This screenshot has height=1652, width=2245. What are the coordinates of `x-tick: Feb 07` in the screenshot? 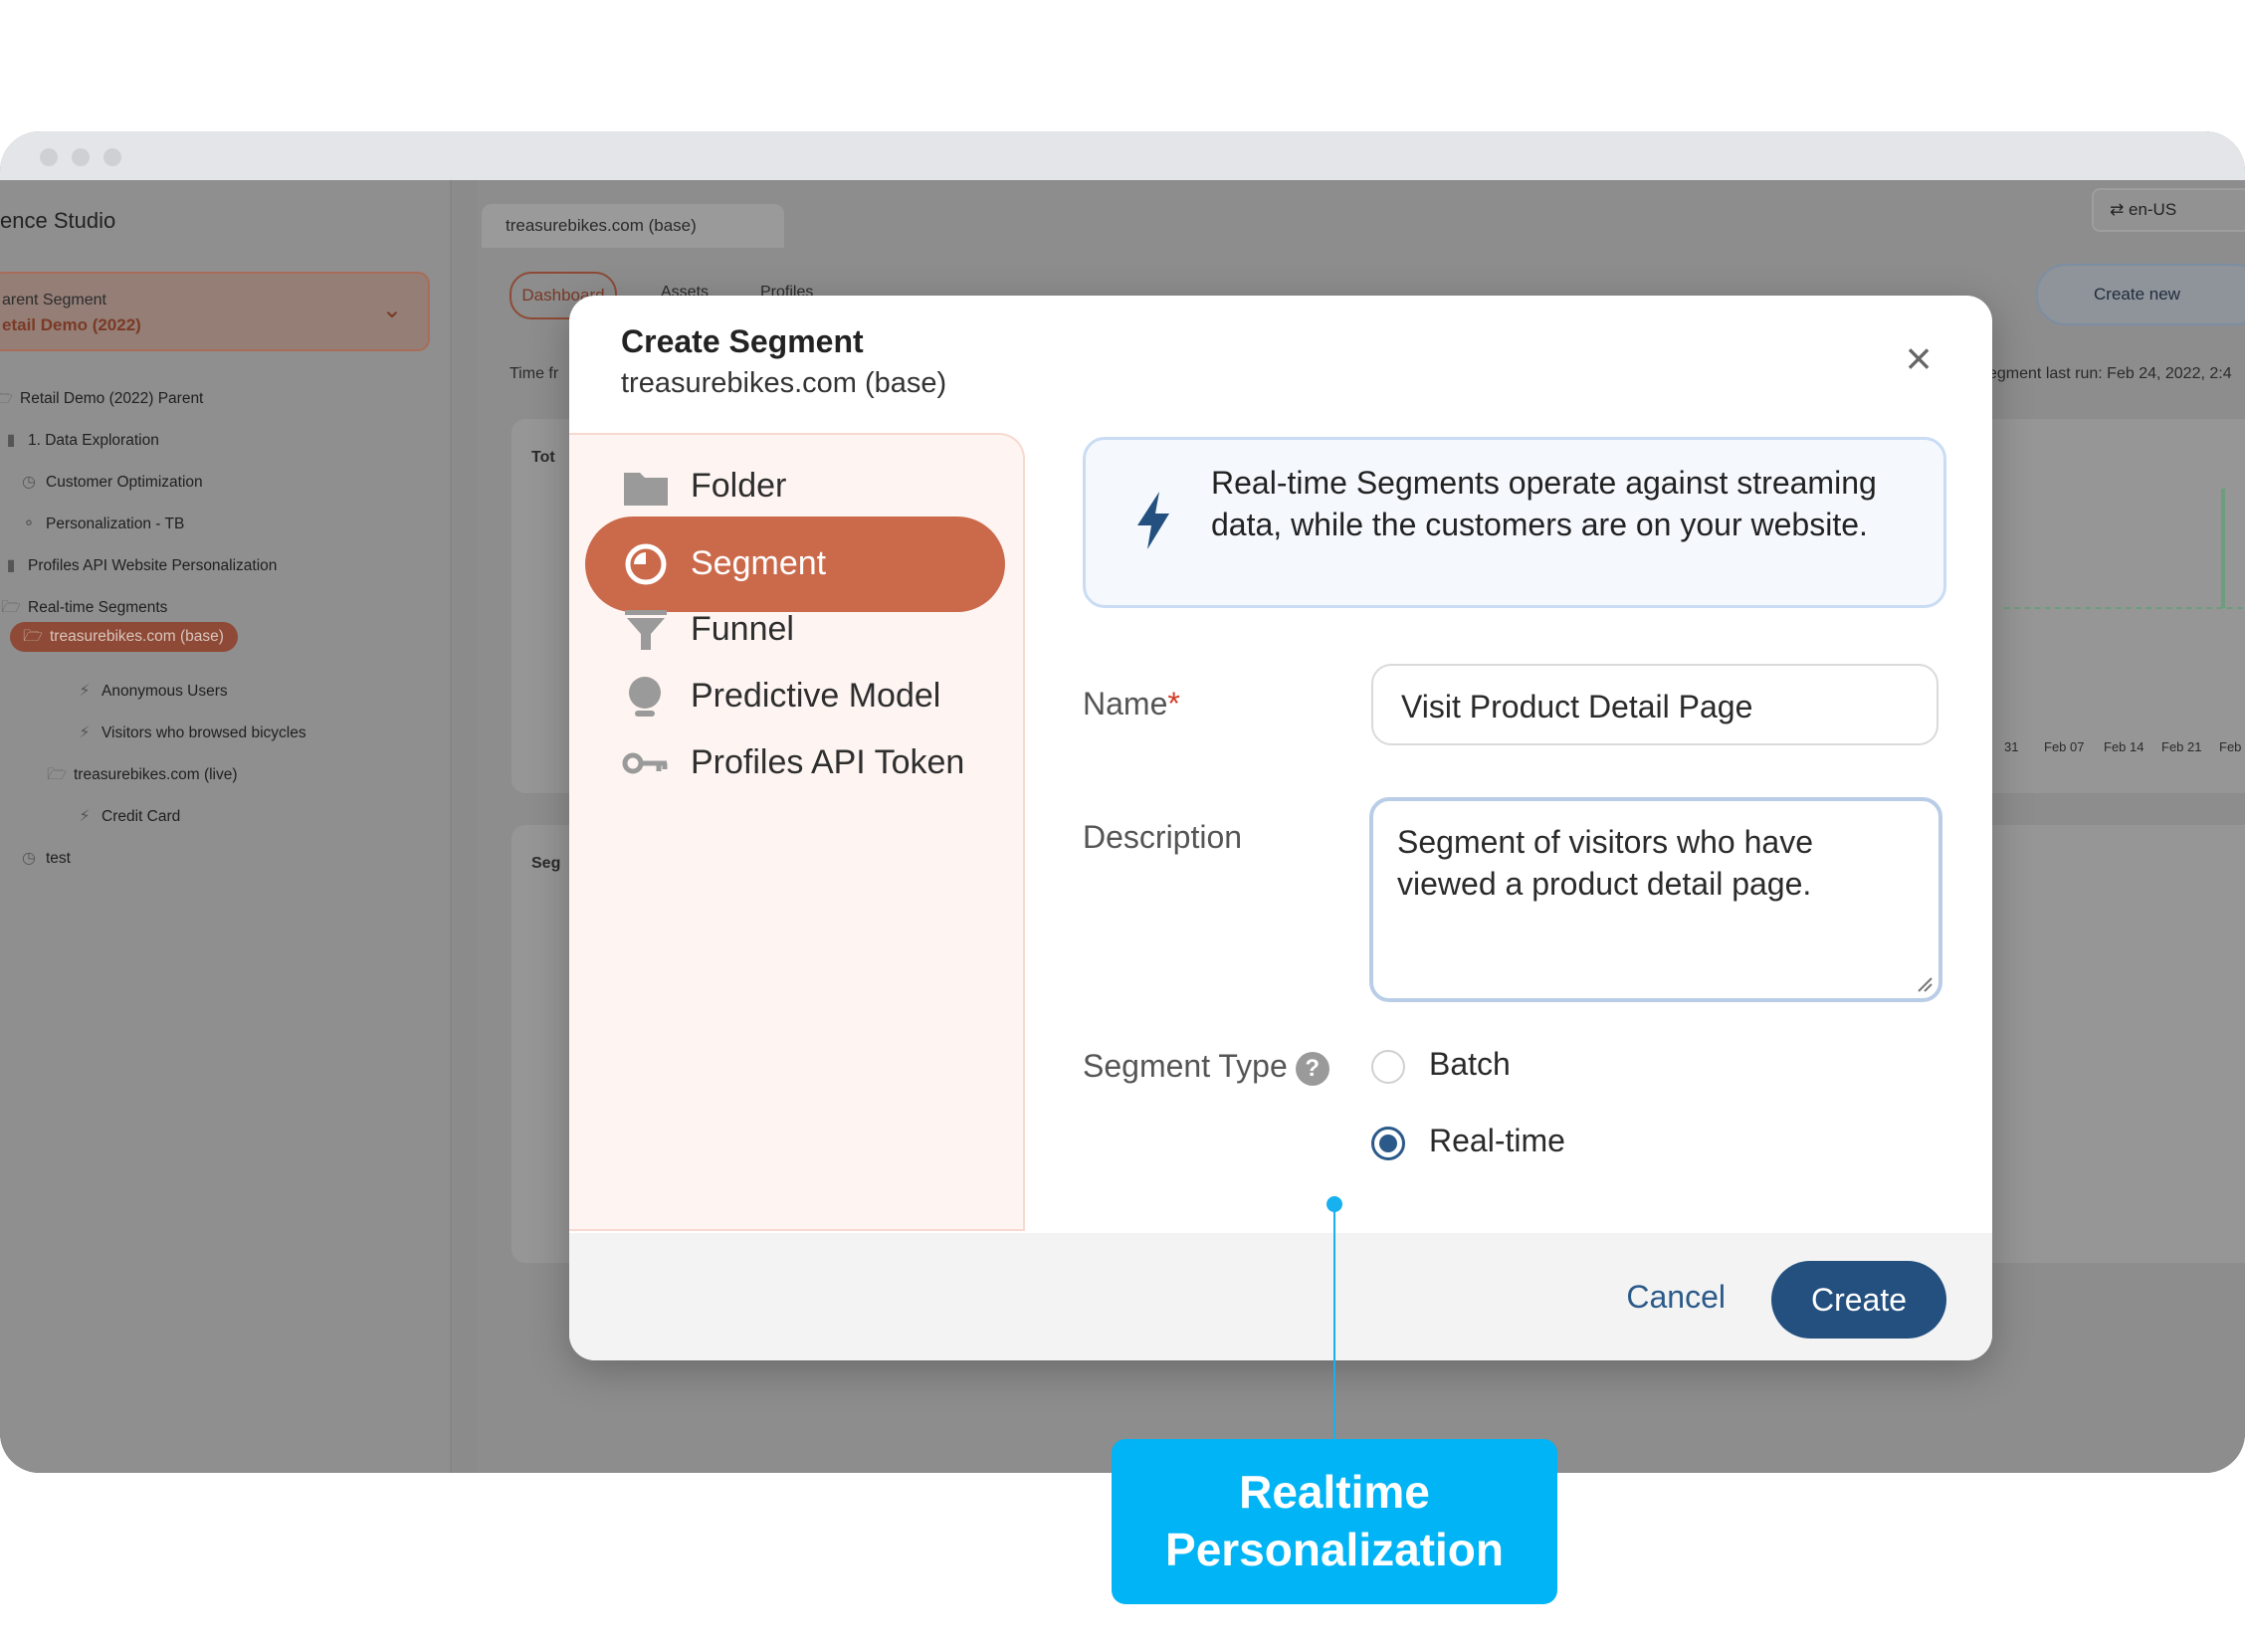 It's located at (2064, 747).